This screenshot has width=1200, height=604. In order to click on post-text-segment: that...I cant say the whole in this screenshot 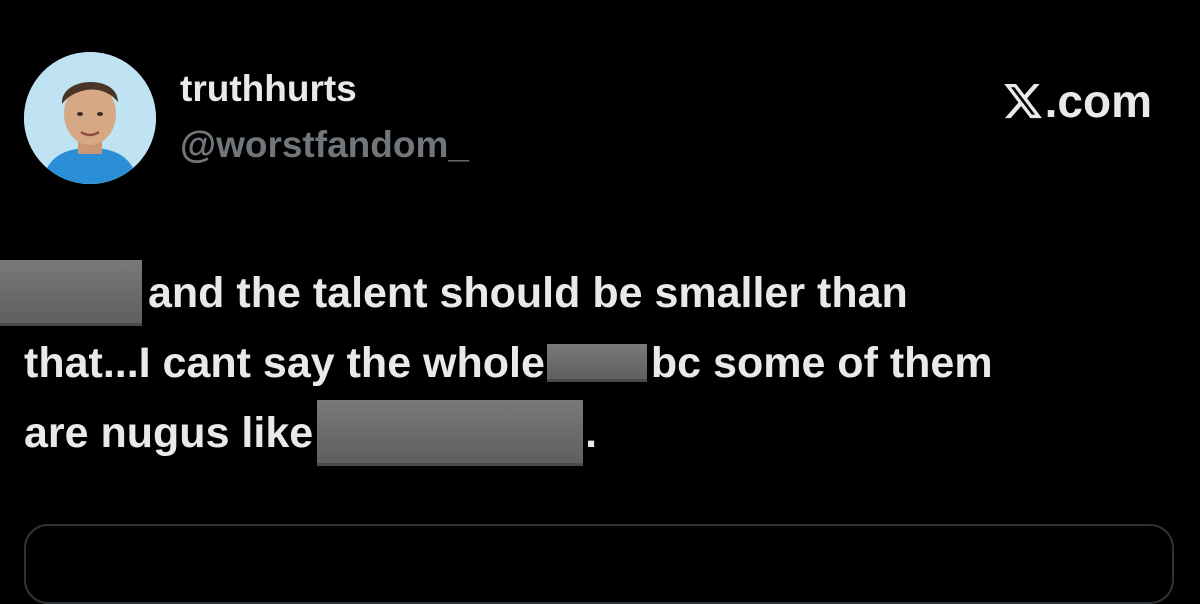, I will do `click(284, 363)`.